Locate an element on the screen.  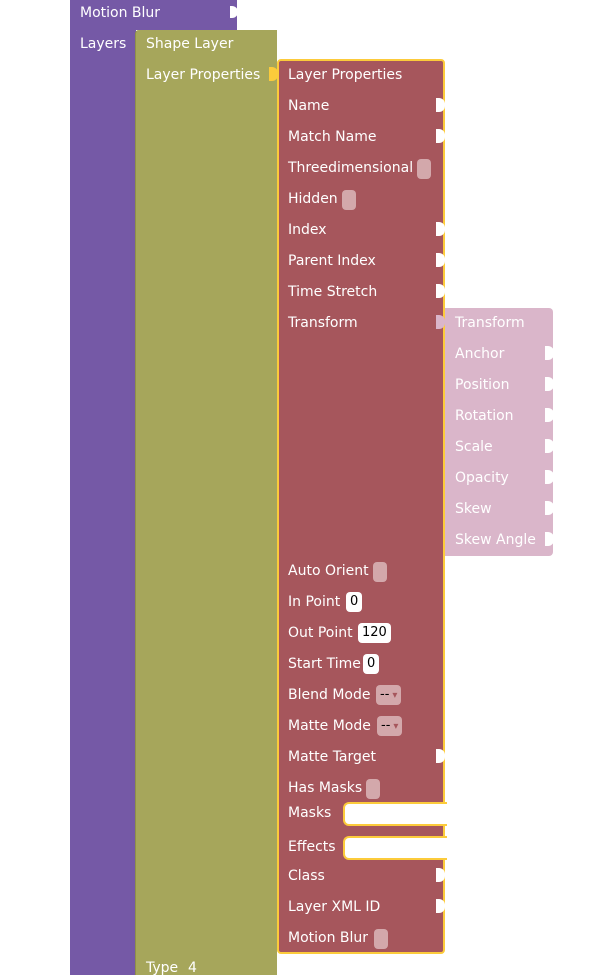
motion-blur-checkbox is located at coordinates (381, 939).